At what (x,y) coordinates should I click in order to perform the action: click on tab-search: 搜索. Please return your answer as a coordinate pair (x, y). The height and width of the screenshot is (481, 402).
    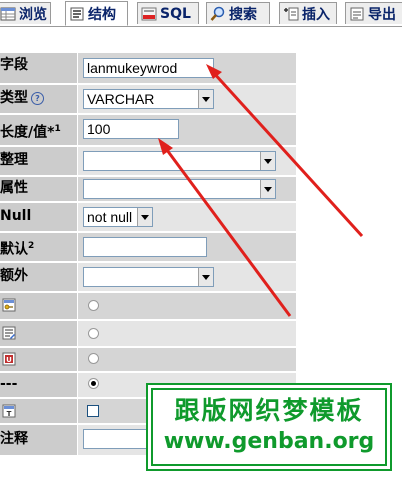
    Looking at the image, I should click on (238, 13).